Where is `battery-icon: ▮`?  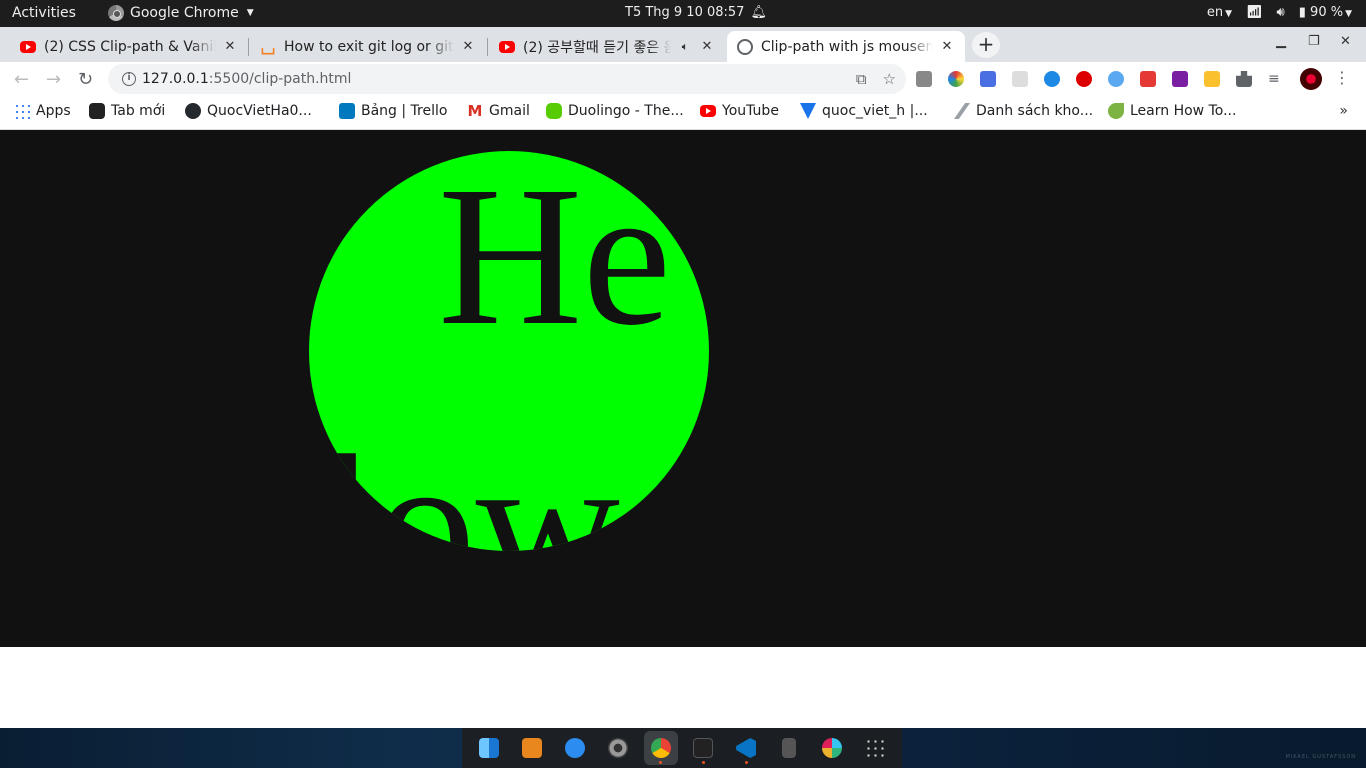 battery-icon: ▮ is located at coordinates (1302, 12).